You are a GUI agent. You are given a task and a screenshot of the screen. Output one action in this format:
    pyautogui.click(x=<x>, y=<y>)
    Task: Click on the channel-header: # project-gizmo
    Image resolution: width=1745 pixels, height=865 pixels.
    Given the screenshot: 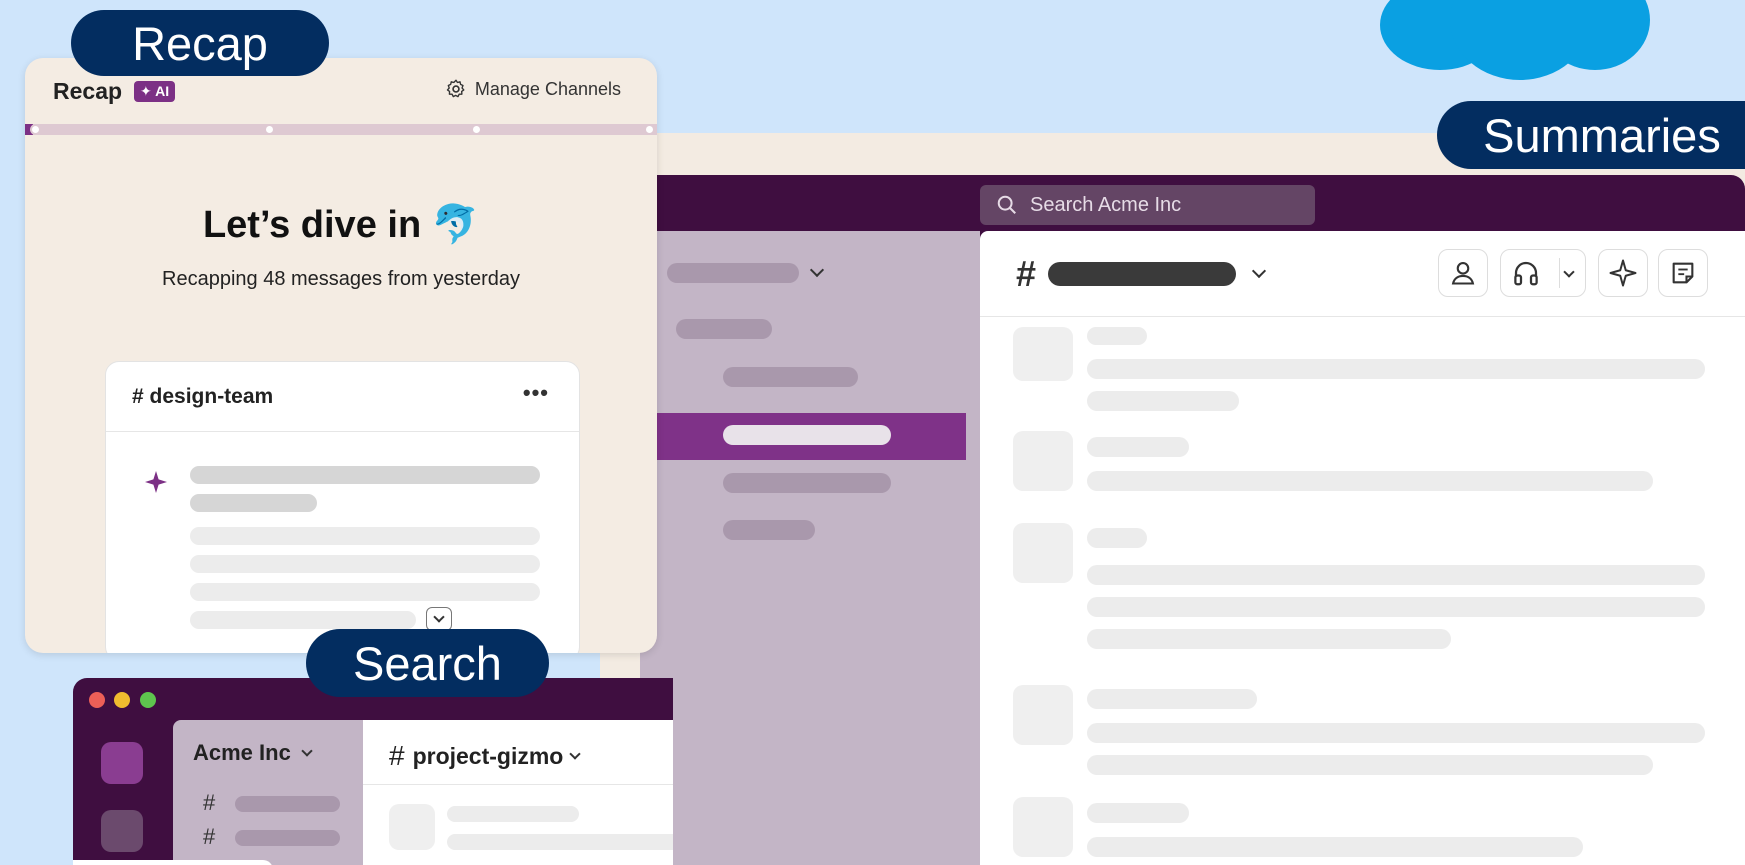 What is the action you would take?
    pyautogui.click(x=485, y=756)
    